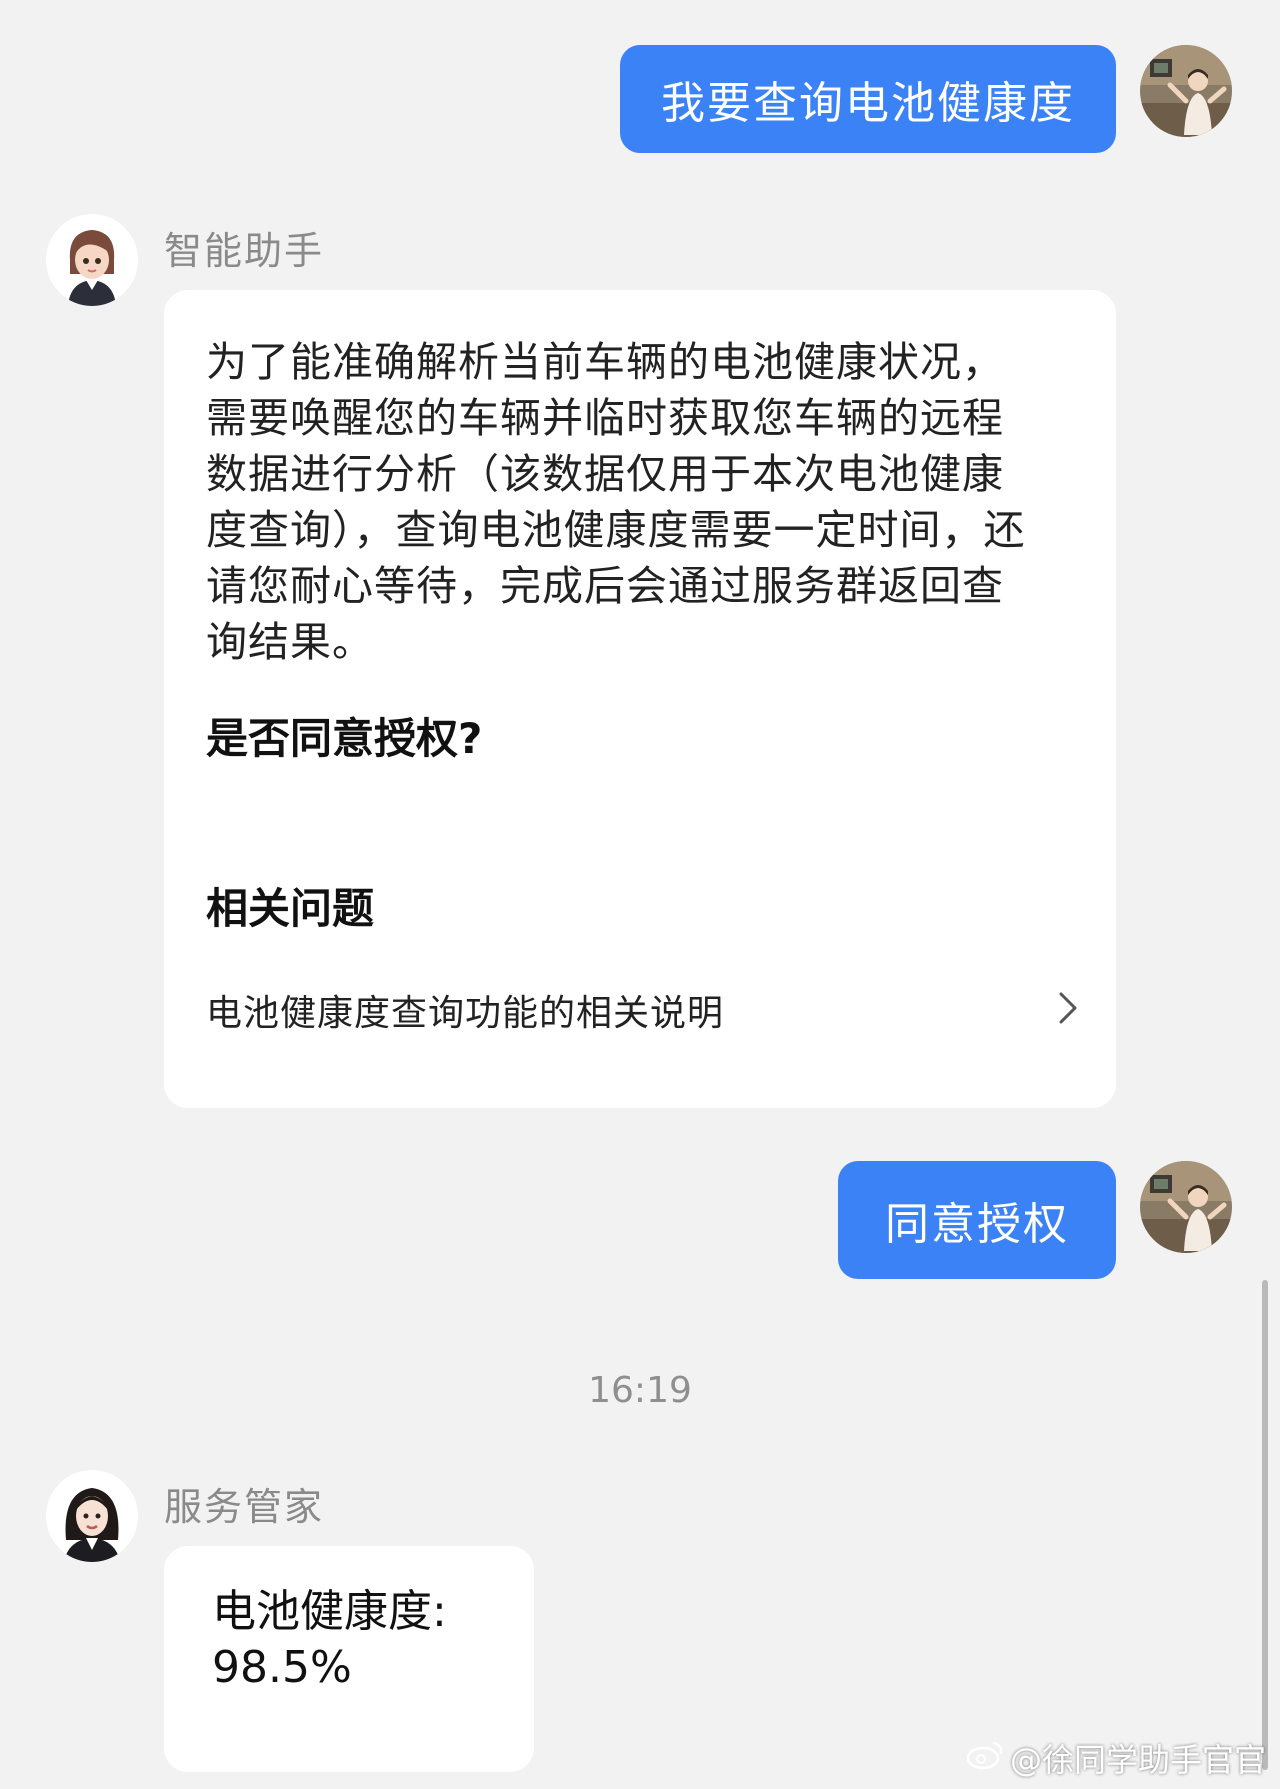  What do you see at coordinates (977, 1220) in the screenshot?
I see `user-message-authorize: 同意授权` at bounding box center [977, 1220].